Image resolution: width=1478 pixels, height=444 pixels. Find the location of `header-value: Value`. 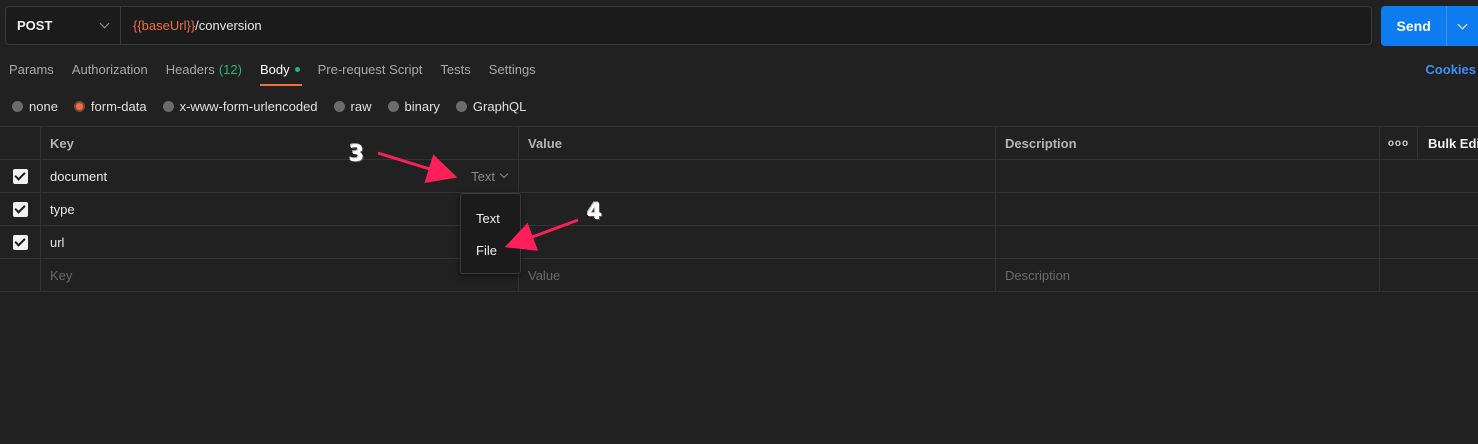

header-value: Value is located at coordinates (757, 143).